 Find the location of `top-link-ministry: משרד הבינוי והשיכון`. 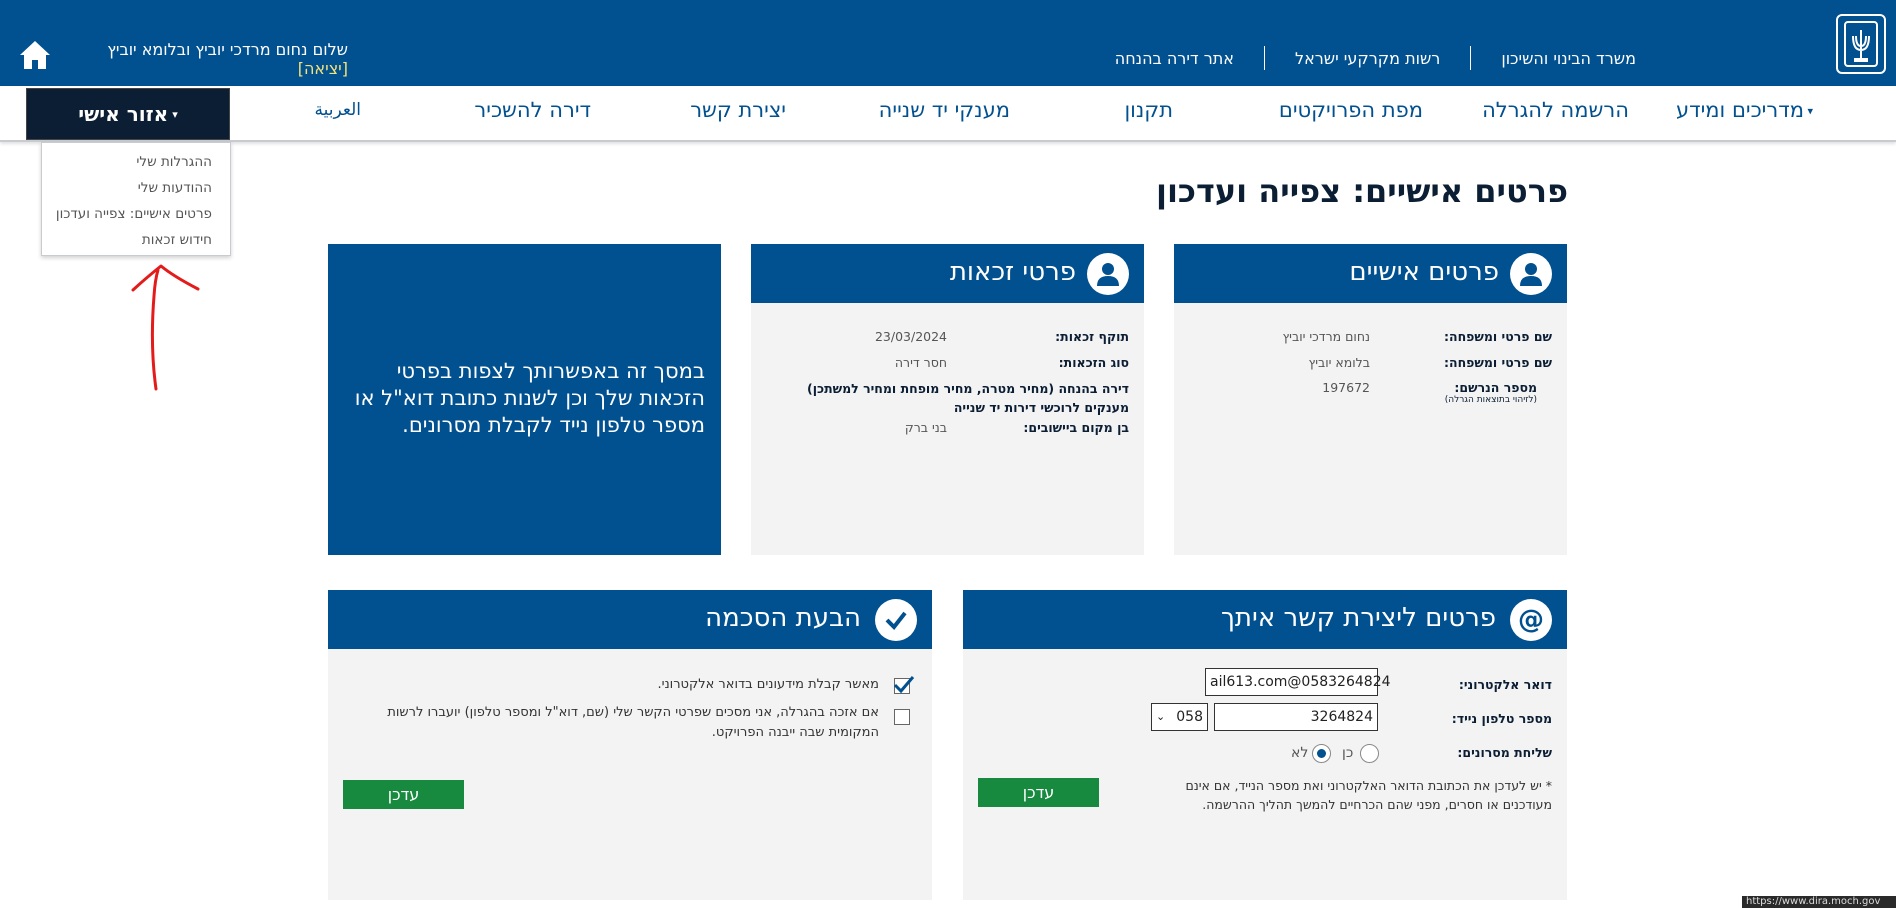

top-link-ministry: משרד הבינוי והשיכון is located at coordinates (1568, 58).